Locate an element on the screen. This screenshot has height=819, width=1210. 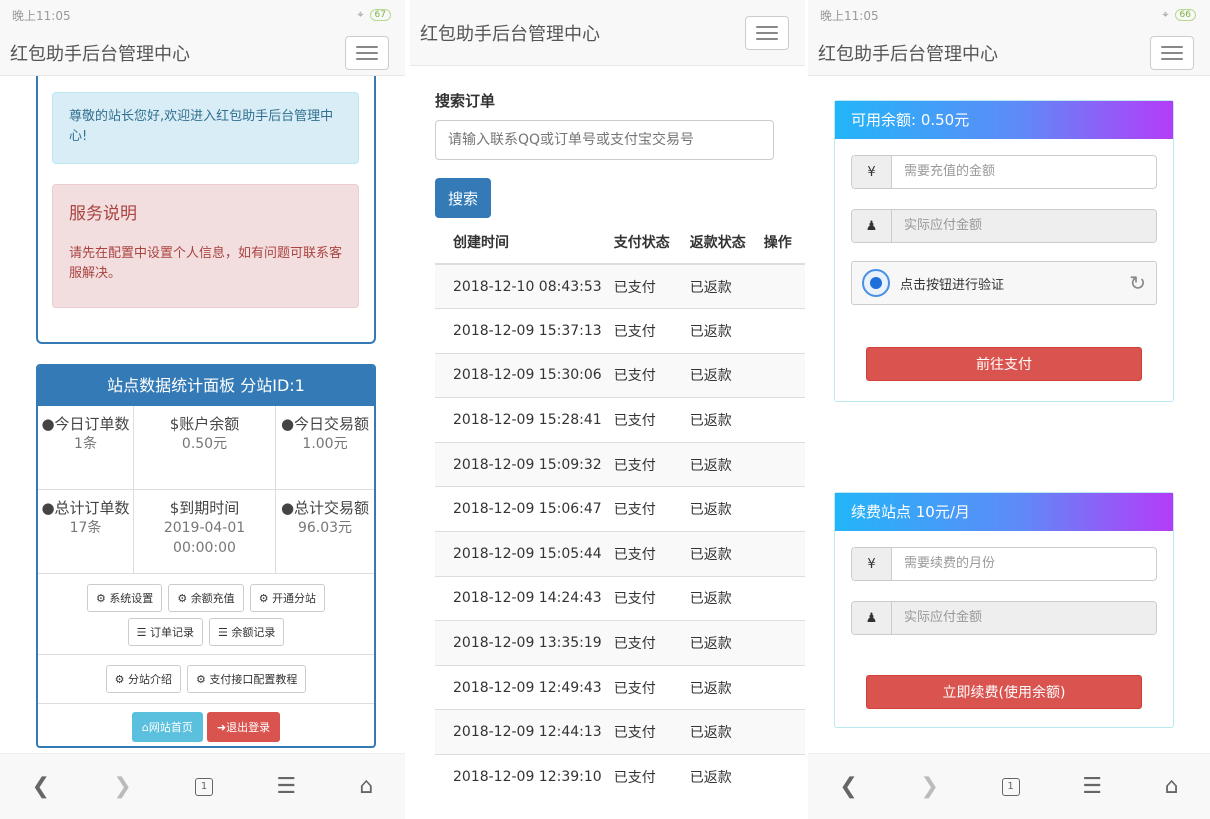
nav-buttons: ⌂网站首页 ➜退出登录 is located at coordinates (206, 725).